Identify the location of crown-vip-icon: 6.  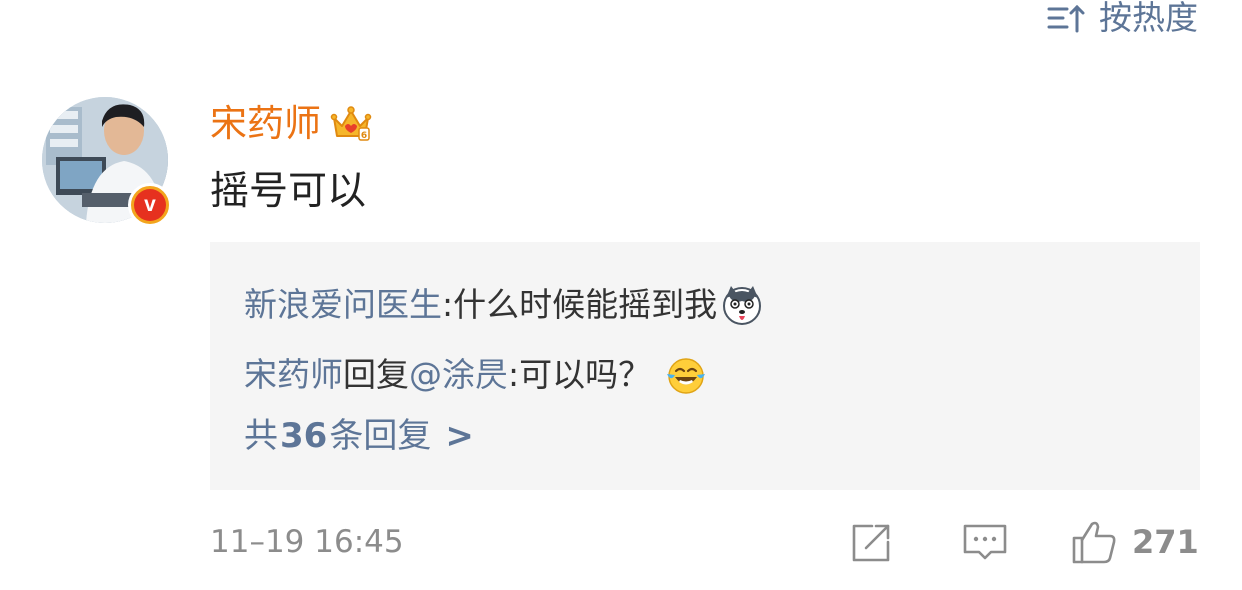
(351, 123).